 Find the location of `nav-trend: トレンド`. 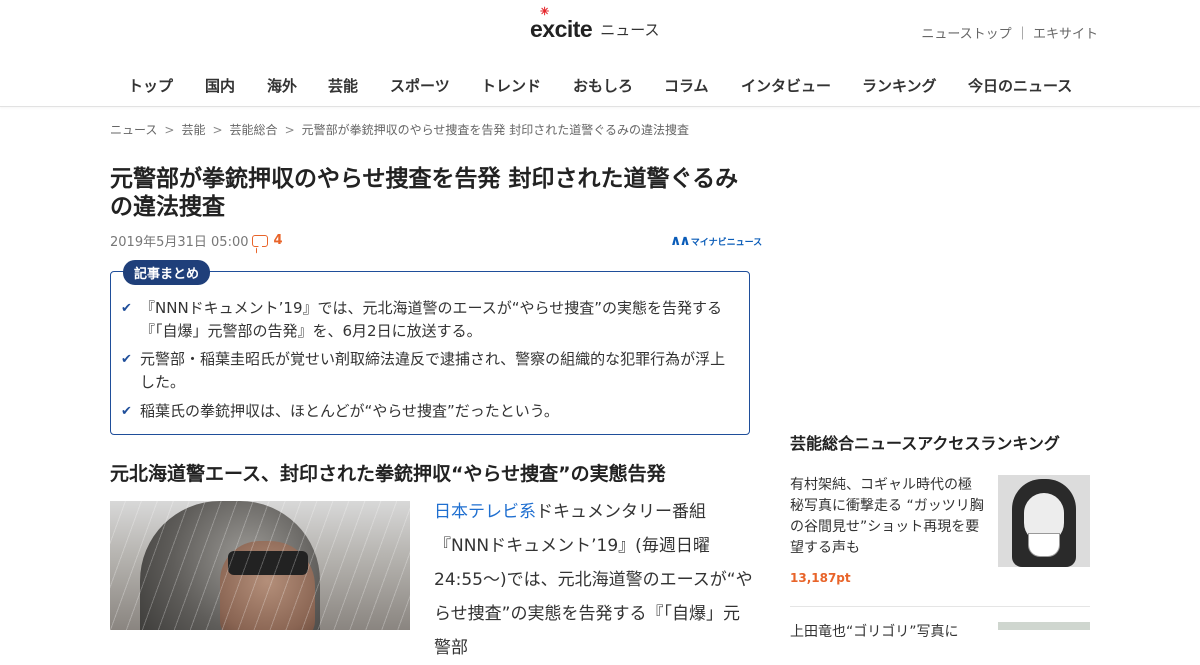

nav-trend: トレンド is located at coordinates (511, 85).